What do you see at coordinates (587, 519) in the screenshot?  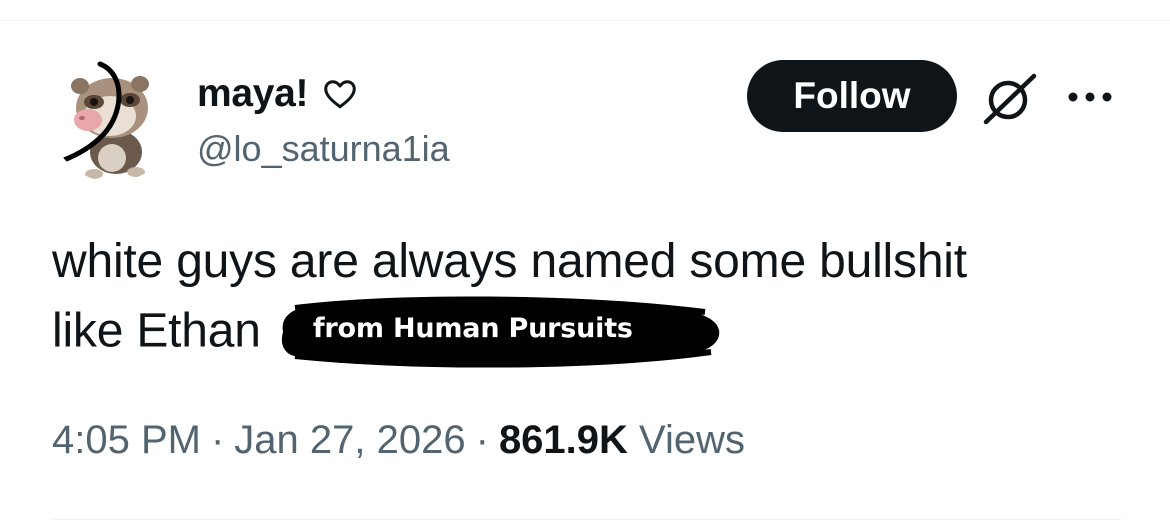 I see `bottom-divider` at bounding box center [587, 519].